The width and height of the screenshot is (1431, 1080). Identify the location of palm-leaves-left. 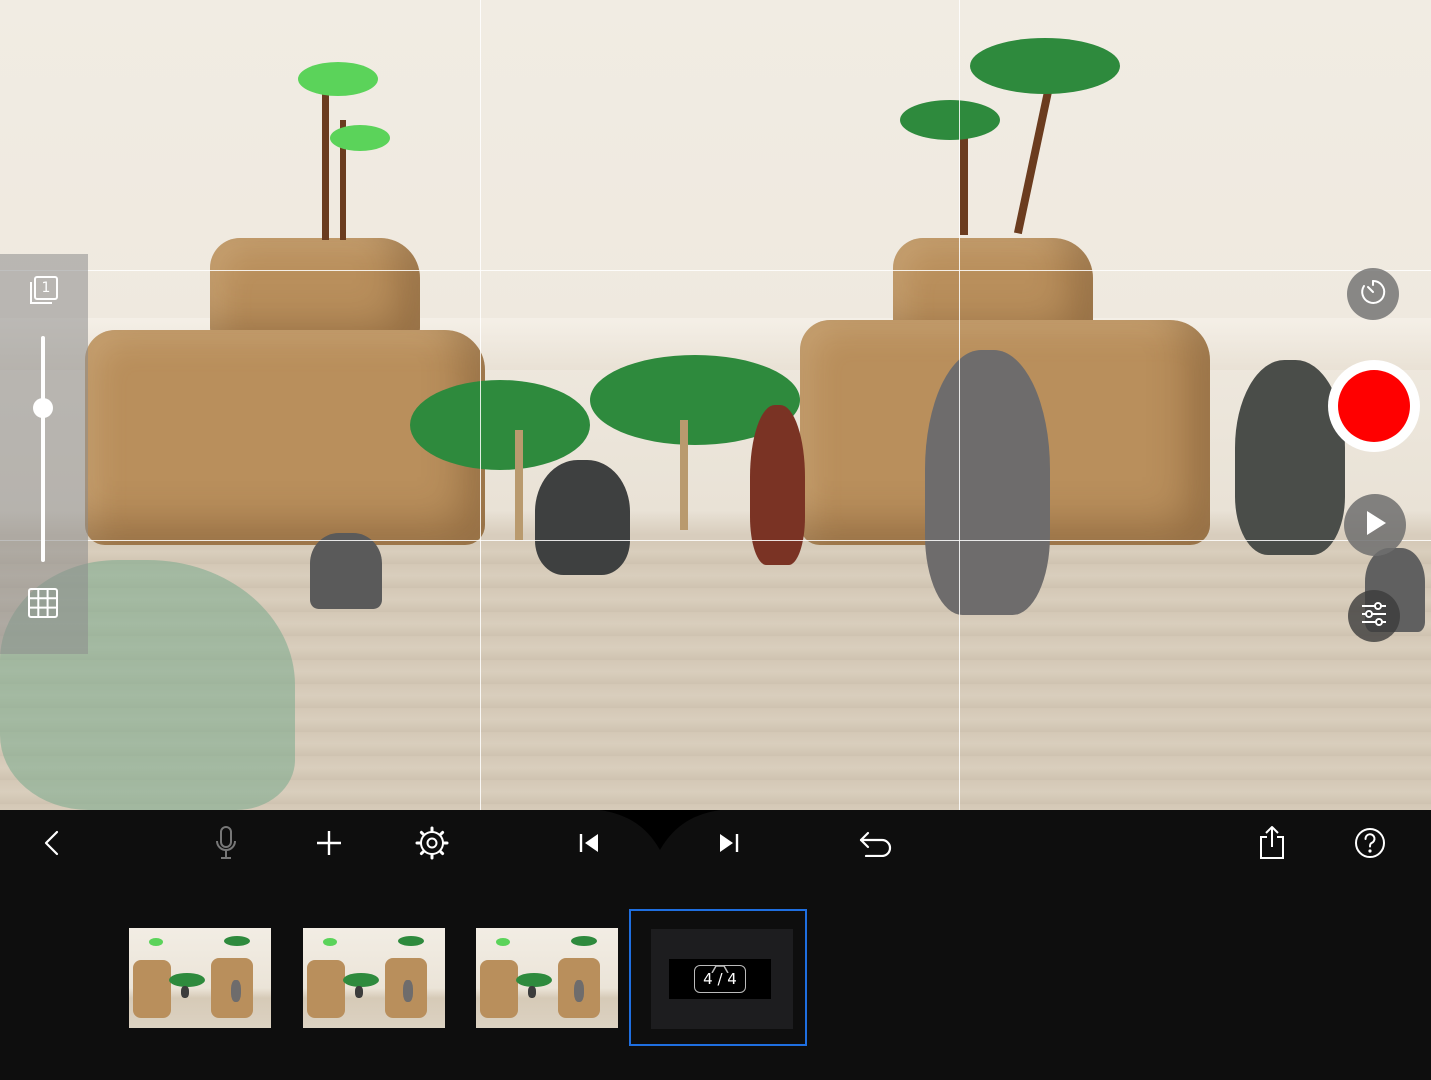
(338, 79).